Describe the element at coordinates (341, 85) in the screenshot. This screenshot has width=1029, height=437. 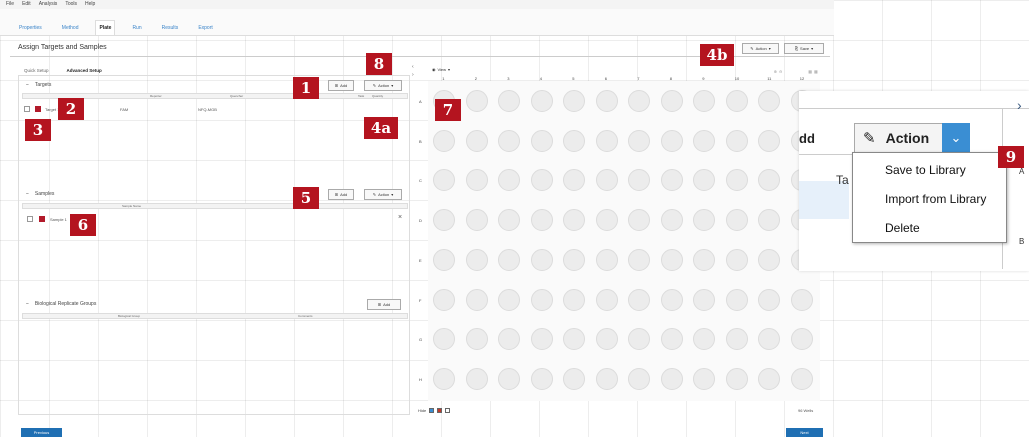
I see `targets-add-button: ⊞ Add` at that location.